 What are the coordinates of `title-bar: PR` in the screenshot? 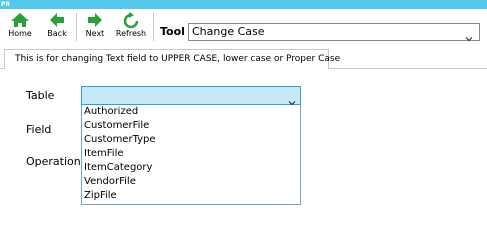 It's located at (243, 4).